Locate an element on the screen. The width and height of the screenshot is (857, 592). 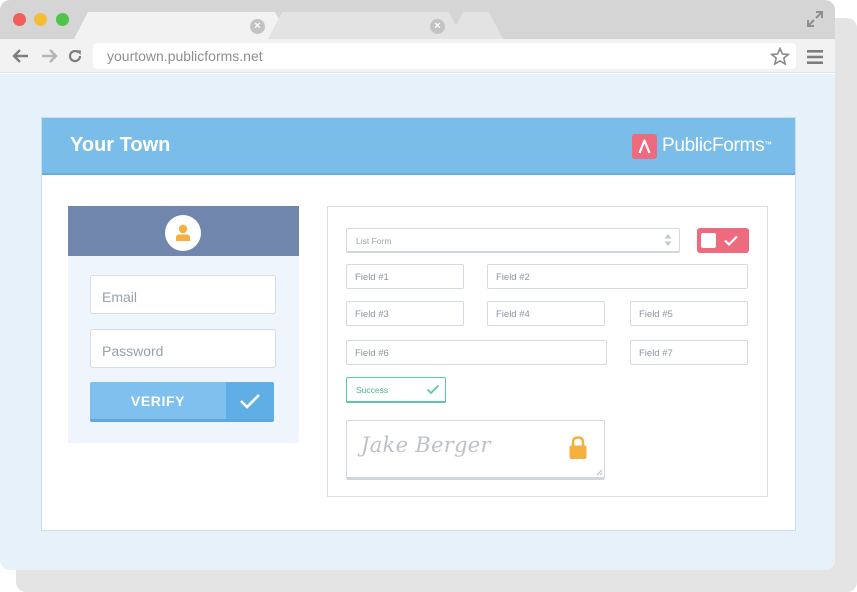
verify-button-label: VERIFY is located at coordinates (158, 401).